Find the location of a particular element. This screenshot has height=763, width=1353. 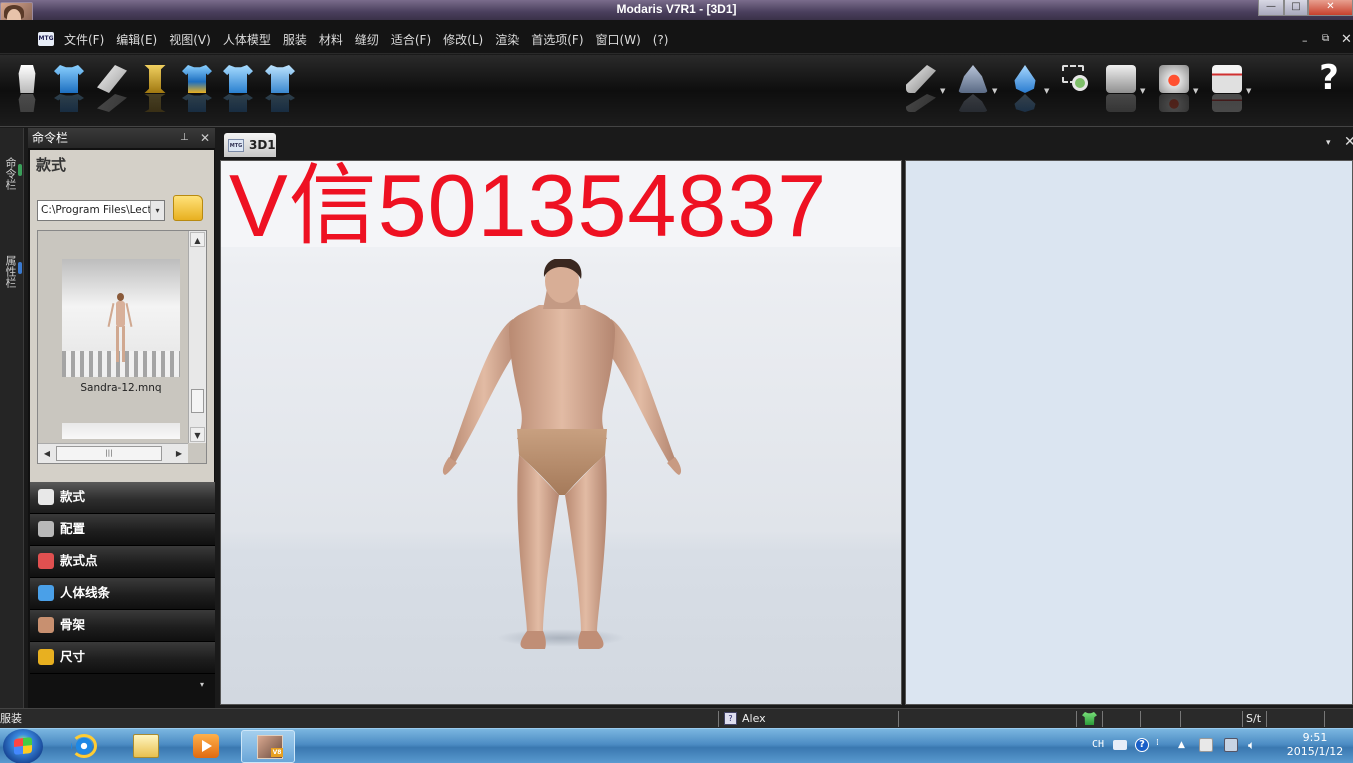

keyboard-icon is located at coordinates (1120, 745).